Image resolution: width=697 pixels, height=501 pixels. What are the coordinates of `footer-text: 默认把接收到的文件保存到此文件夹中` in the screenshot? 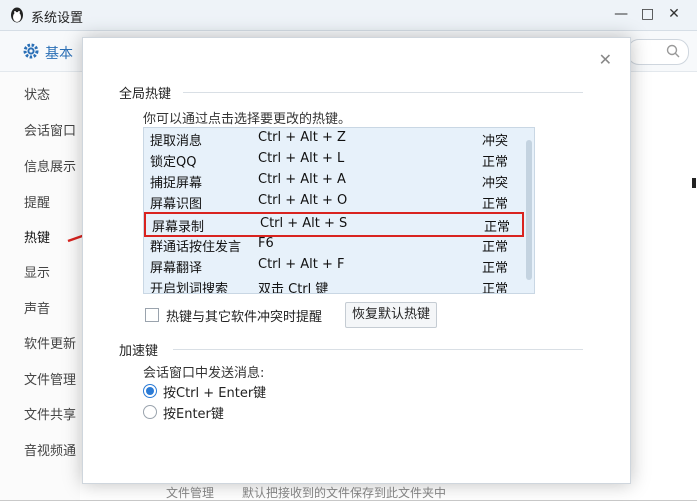 It's located at (344, 493).